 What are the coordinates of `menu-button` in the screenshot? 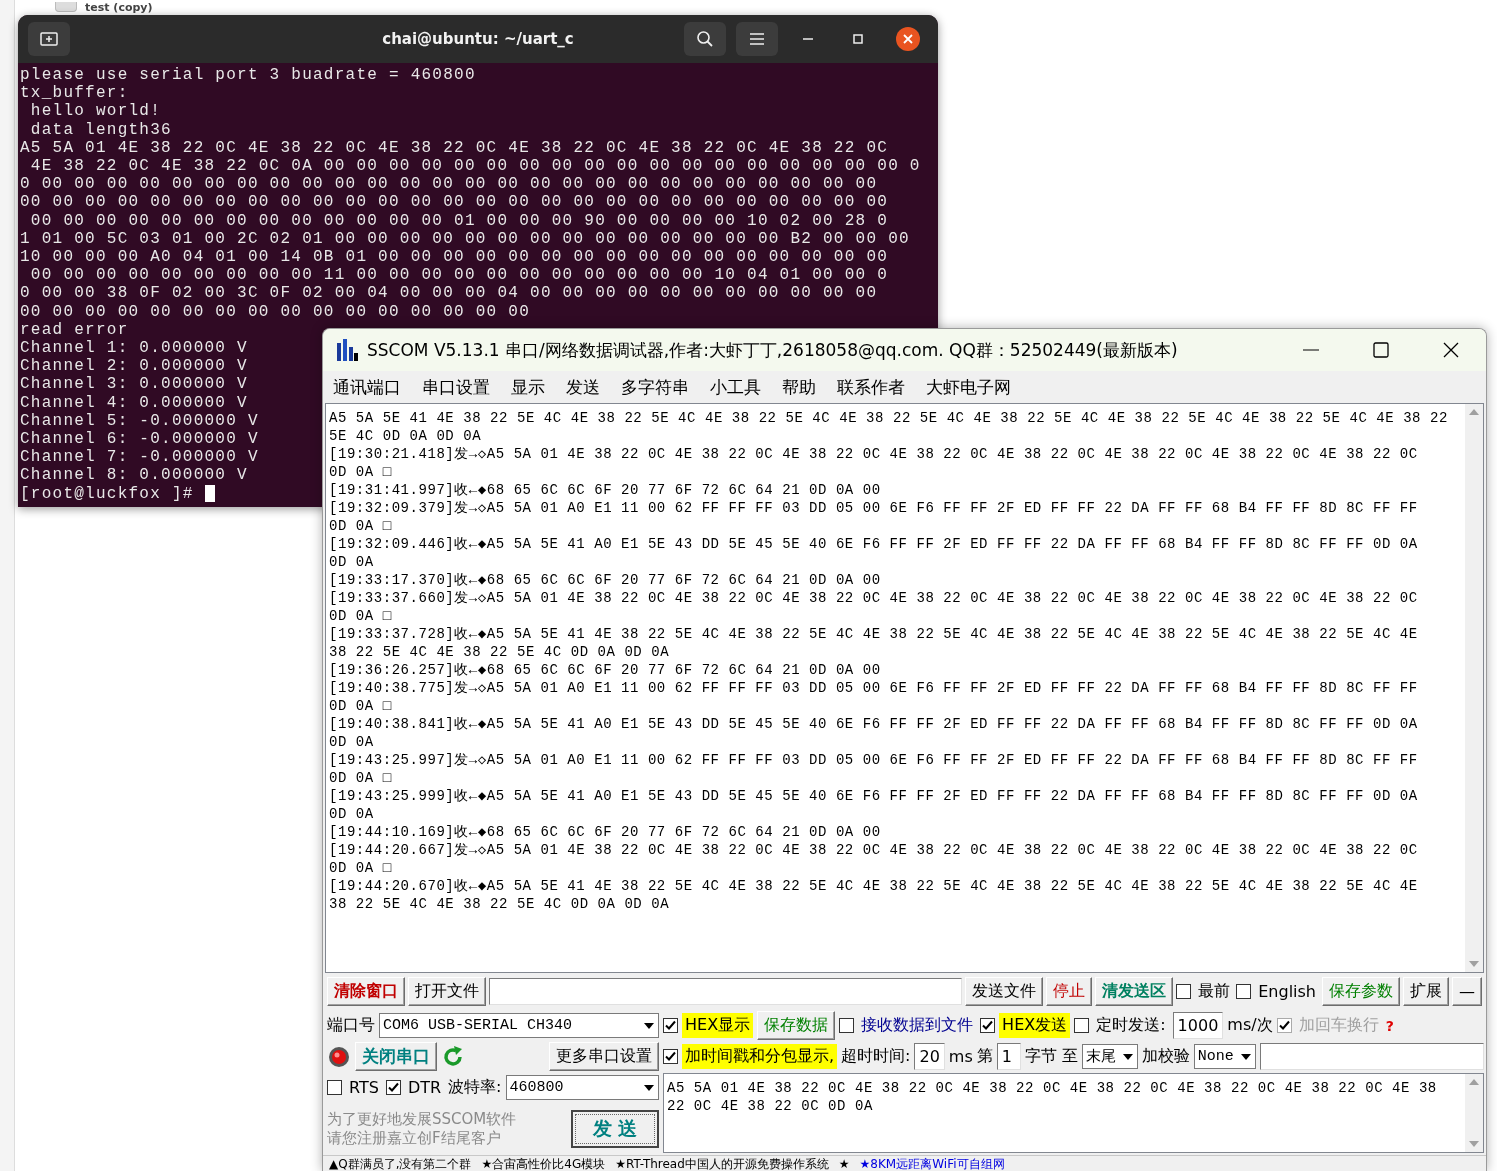 It's located at (757, 39).